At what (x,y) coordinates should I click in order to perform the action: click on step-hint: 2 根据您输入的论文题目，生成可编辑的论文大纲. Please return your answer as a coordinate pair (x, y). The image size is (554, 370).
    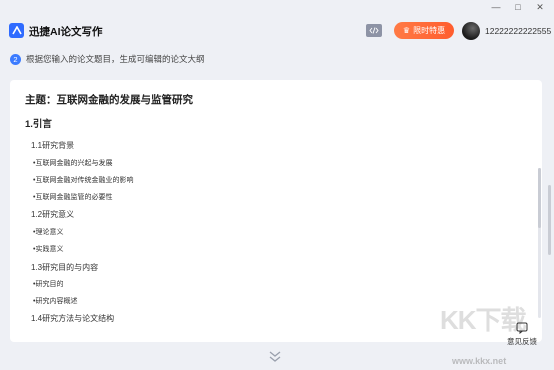
    Looking at the image, I should click on (107, 59).